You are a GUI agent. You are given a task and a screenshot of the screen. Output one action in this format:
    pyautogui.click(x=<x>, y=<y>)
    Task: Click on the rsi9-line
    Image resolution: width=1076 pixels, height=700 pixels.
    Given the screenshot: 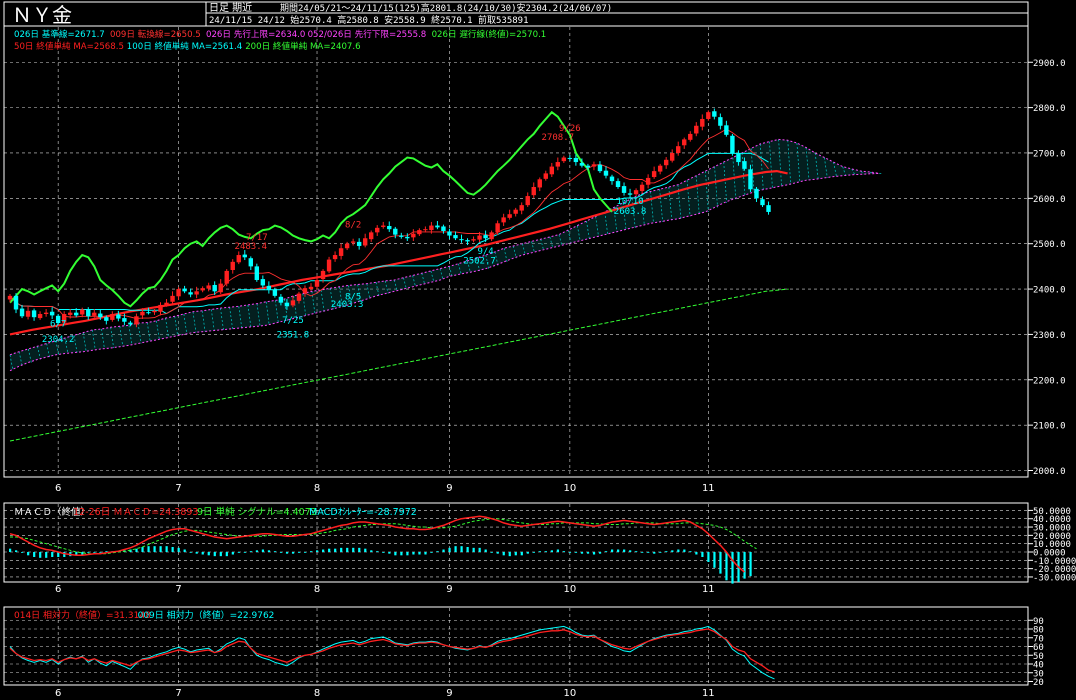 What is the action you would take?
    pyautogui.click(x=392, y=652)
    